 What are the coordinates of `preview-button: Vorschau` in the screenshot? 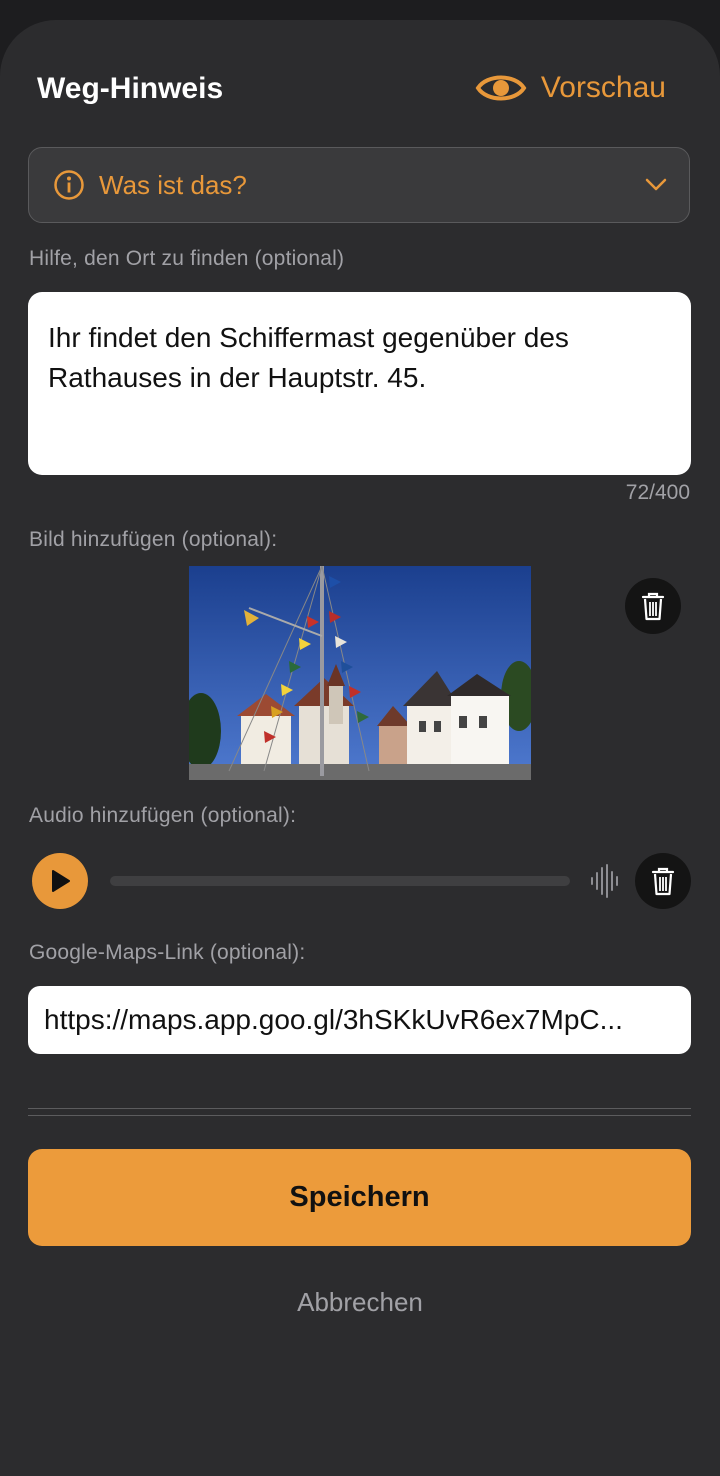 It's located at (570, 88).